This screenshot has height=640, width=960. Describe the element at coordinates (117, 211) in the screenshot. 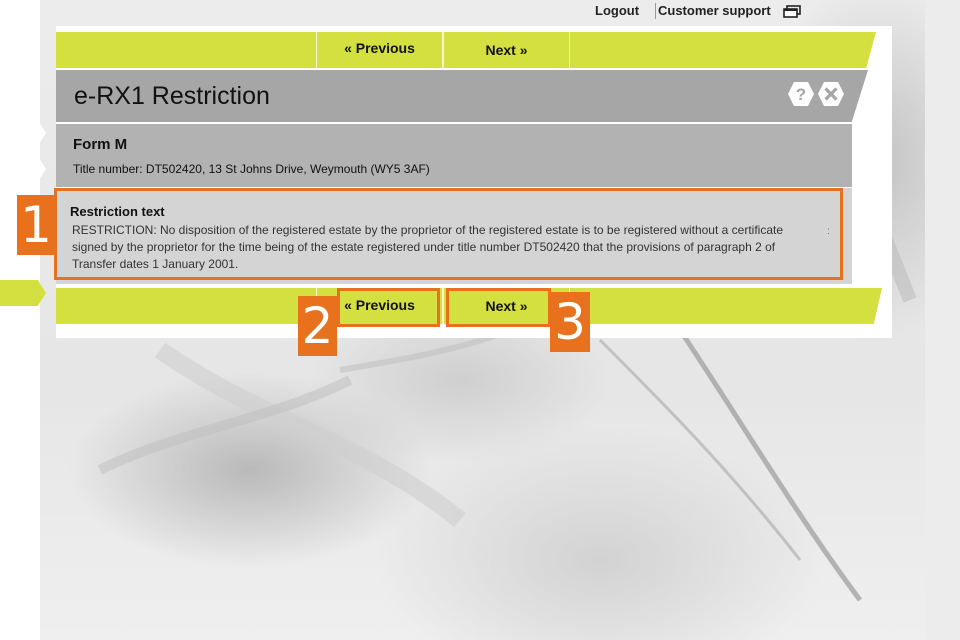

I see `restriction-heading: Restriction text` at that location.